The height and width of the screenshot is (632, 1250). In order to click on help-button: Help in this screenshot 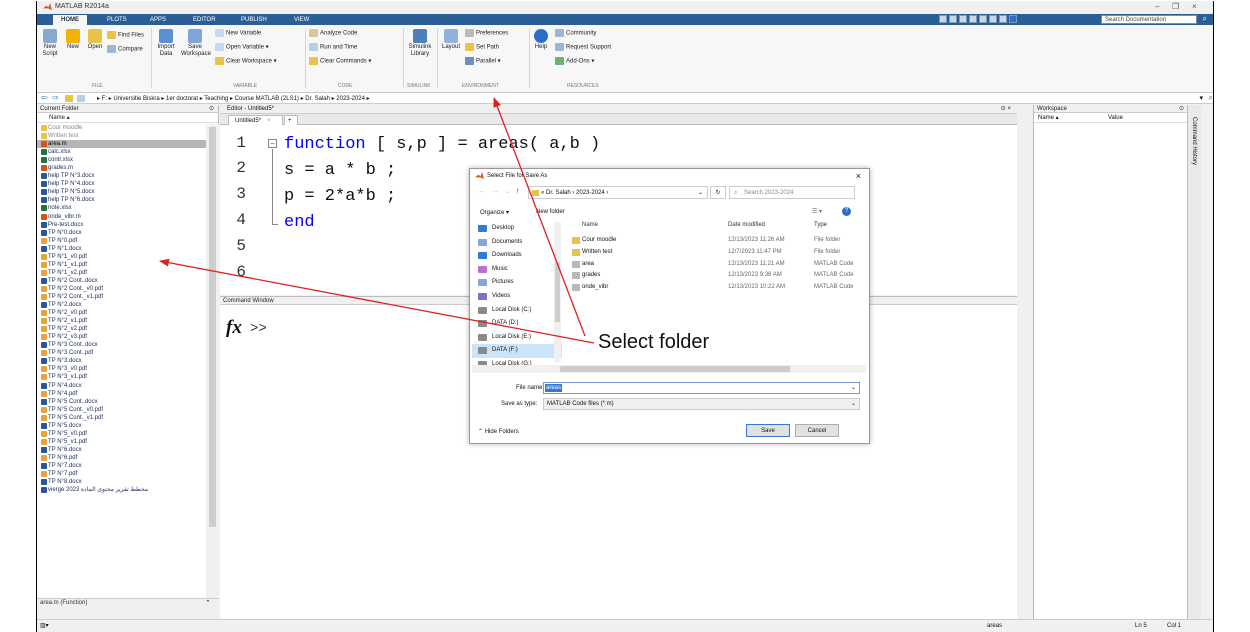, I will do `click(541, 40)`.